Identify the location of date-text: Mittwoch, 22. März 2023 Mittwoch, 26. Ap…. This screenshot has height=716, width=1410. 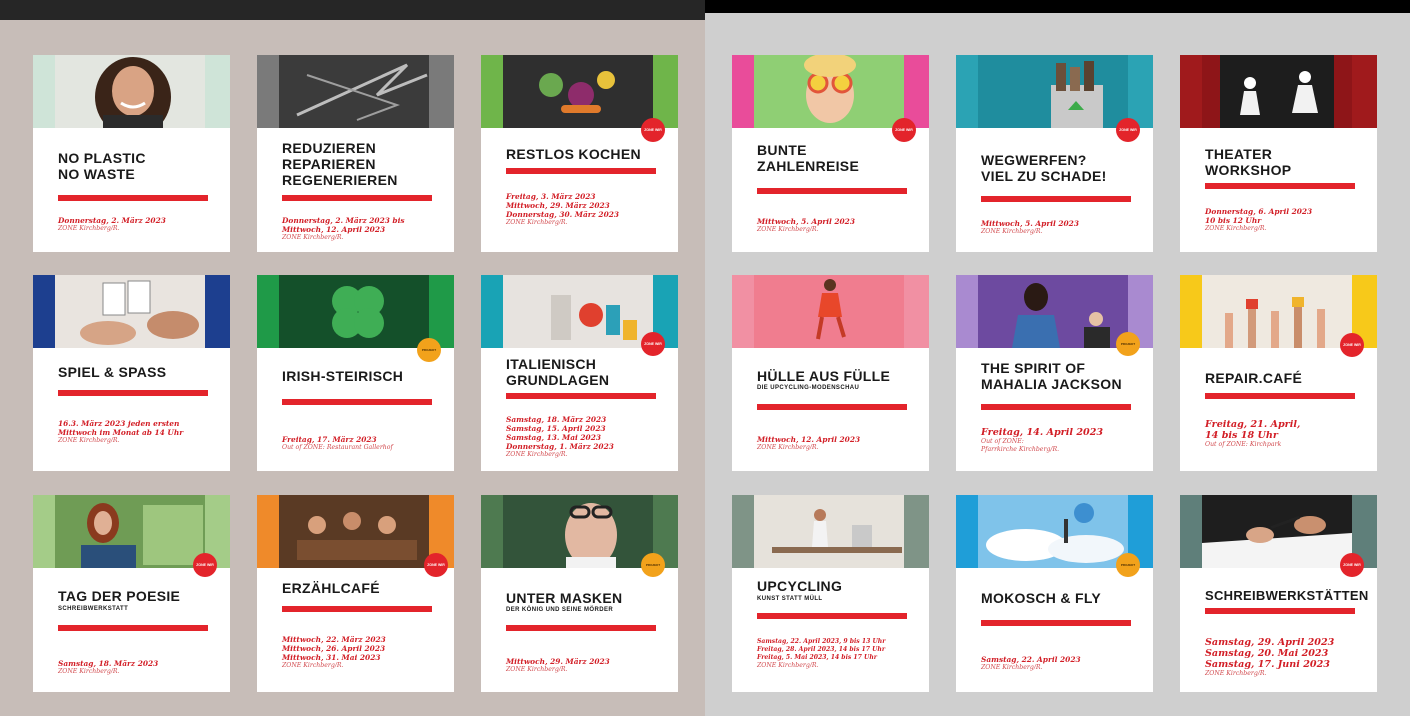
(334, 648).